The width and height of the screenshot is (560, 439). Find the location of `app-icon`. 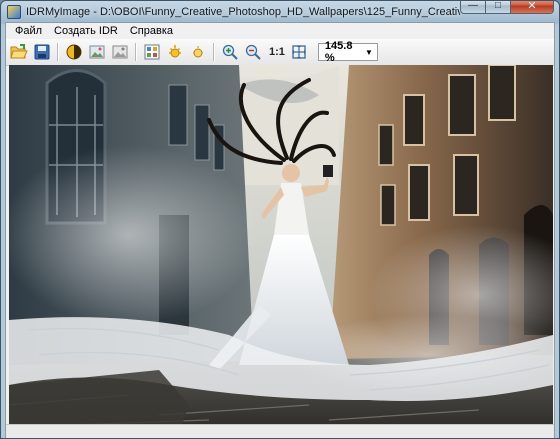

app-icon is located at coordinates (14, 11).